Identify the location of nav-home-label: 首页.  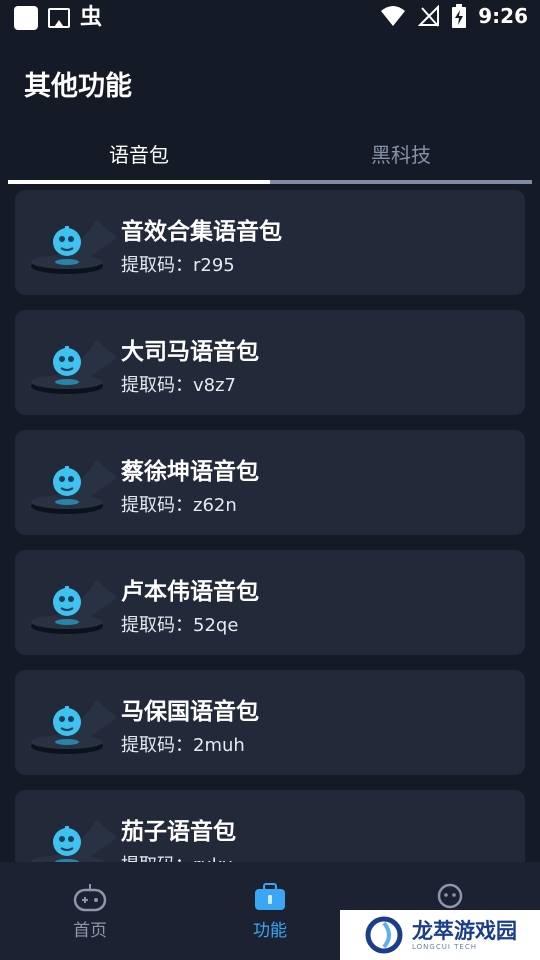
(90, 931).